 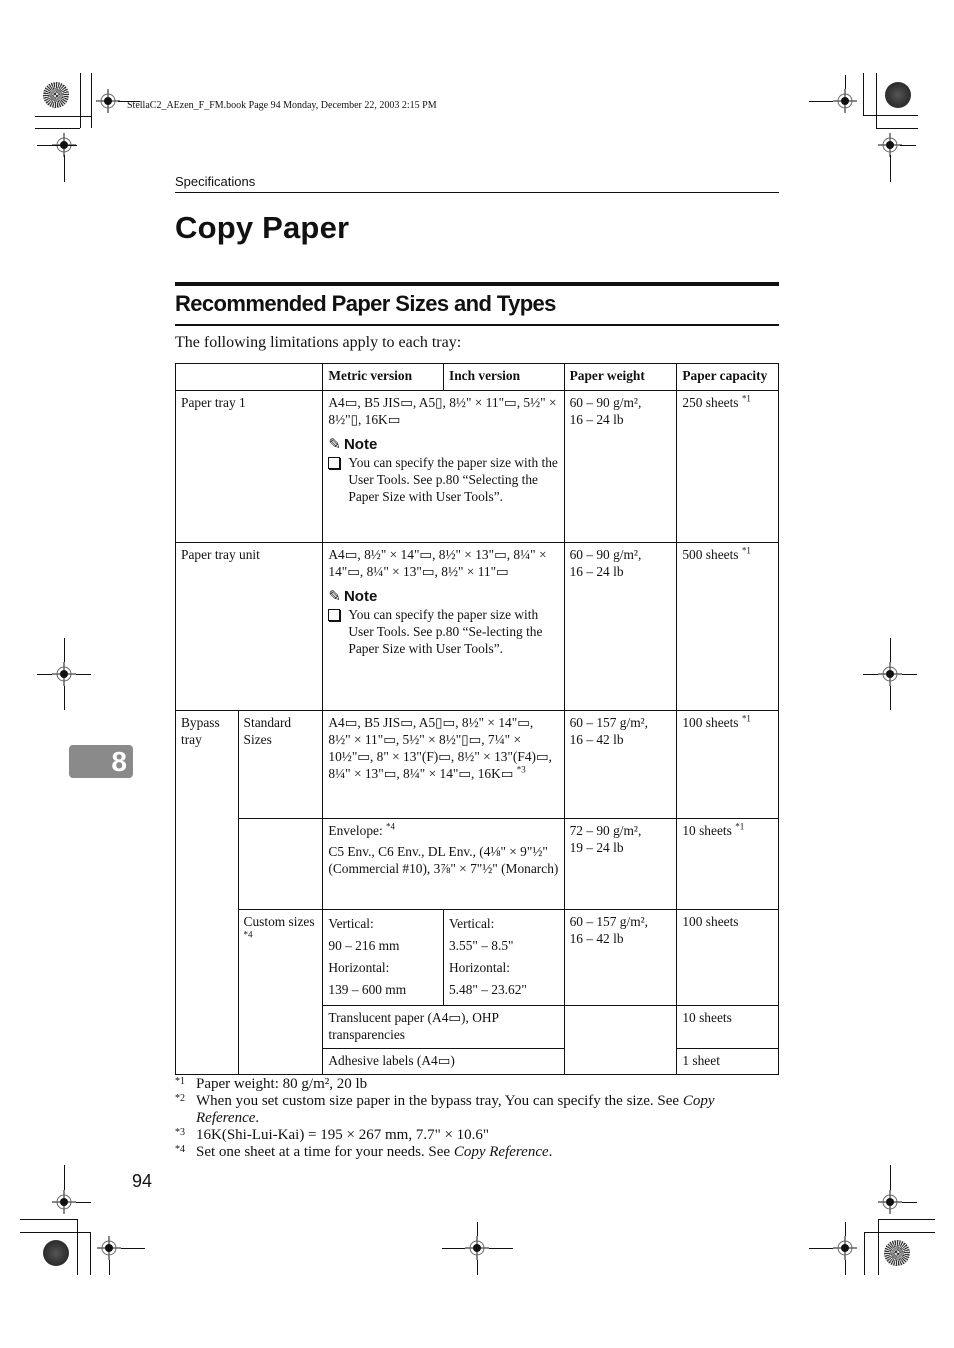 I want to click on pencil-icon: ✎, so click(x=334, y=596).